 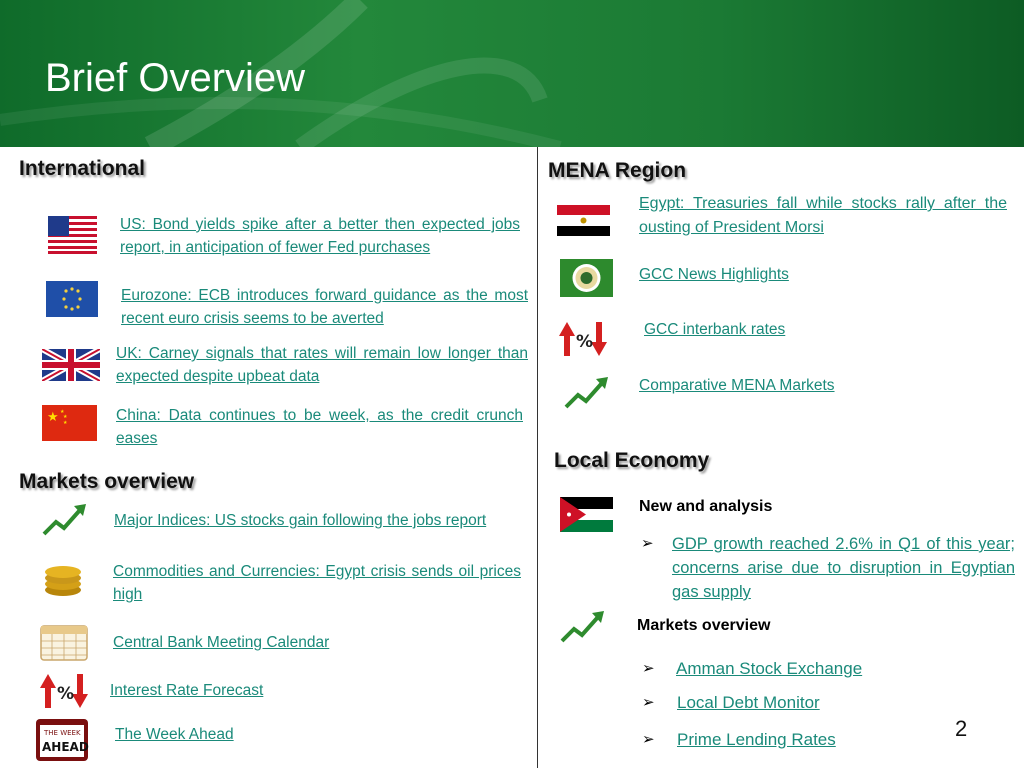 What do you see at coordinates (632, 460) in the screenshot?
I see `local-economy-heading: Local Economy` at bounding box center [632, 460].